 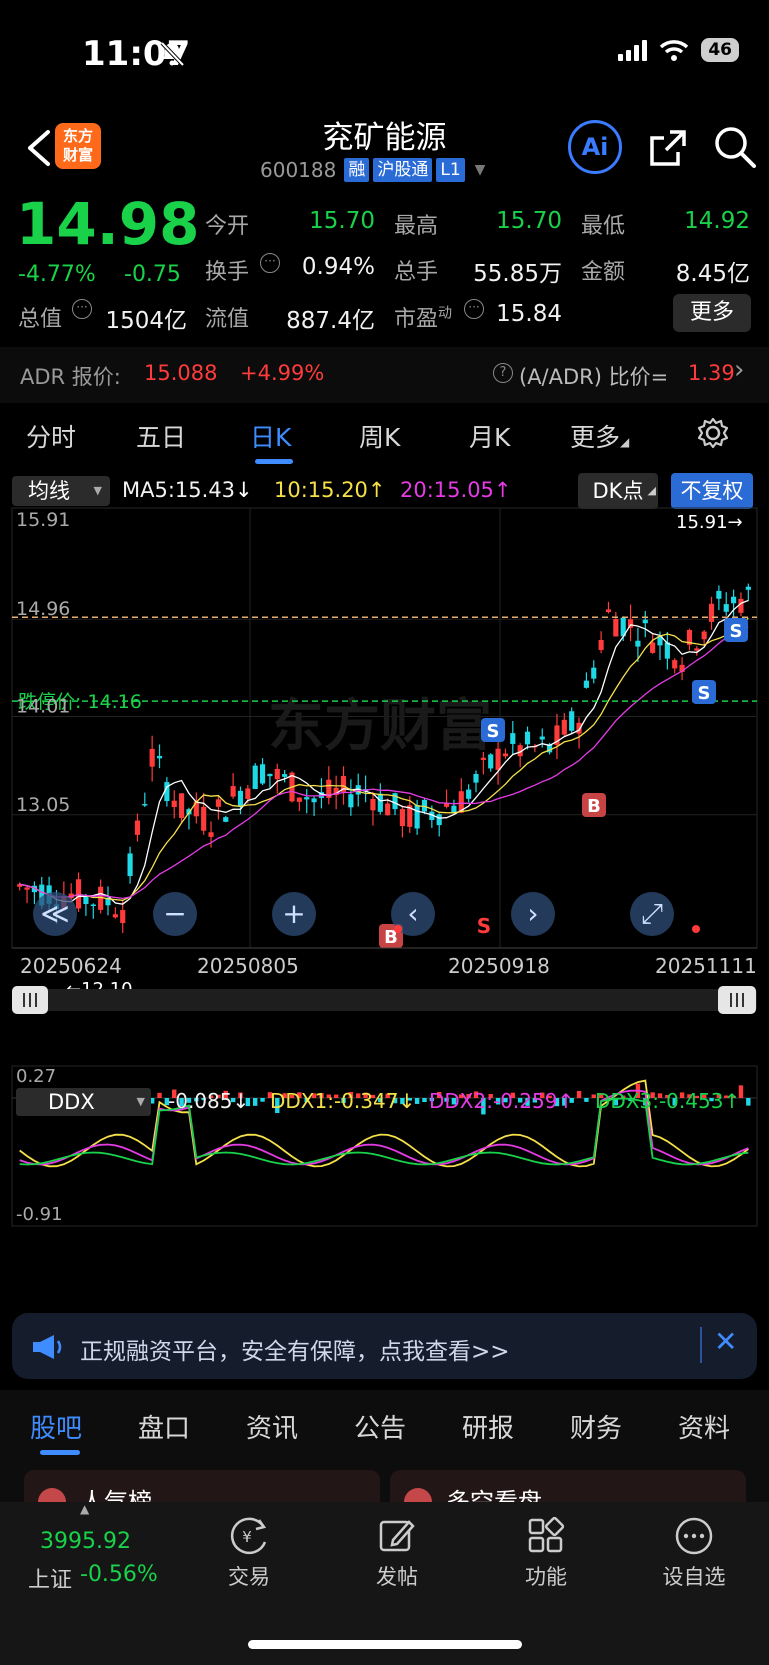 What do you see at coordinates (60, 1452) in the screenshot?
I see `bottom-tab-indicator` at bounding box center [60, 1452].